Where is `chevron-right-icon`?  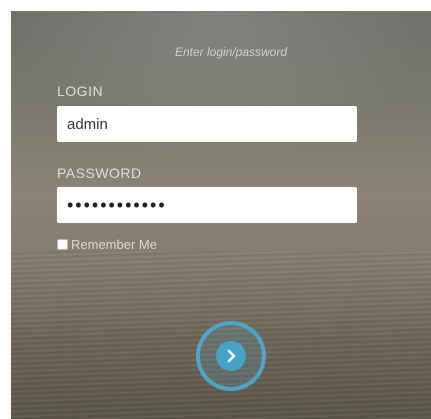
chevron-right-icon is located at coordinates (231, 356).